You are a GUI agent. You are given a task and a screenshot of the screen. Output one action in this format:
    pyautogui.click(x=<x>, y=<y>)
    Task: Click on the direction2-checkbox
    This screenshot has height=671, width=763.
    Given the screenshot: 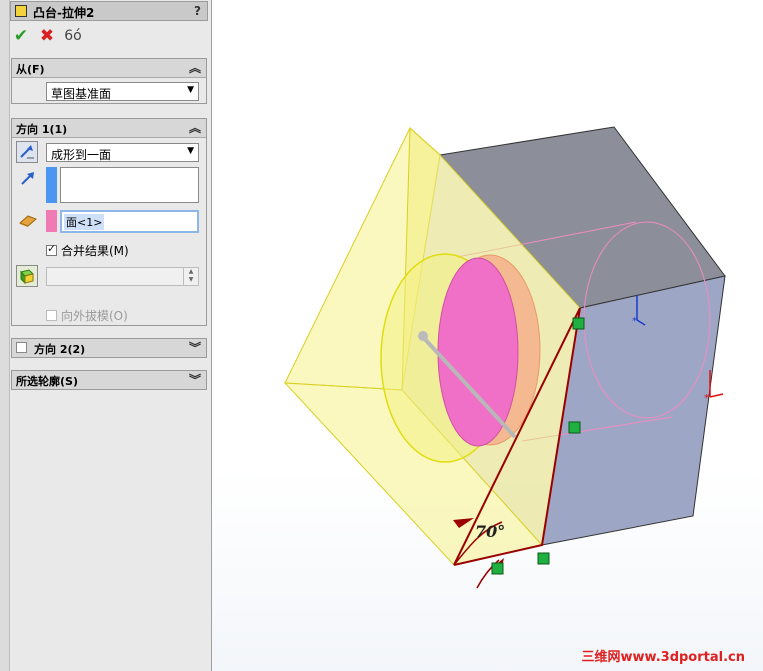 What is the action you would take?
    pyautogui.click(x=21, y=347)
    